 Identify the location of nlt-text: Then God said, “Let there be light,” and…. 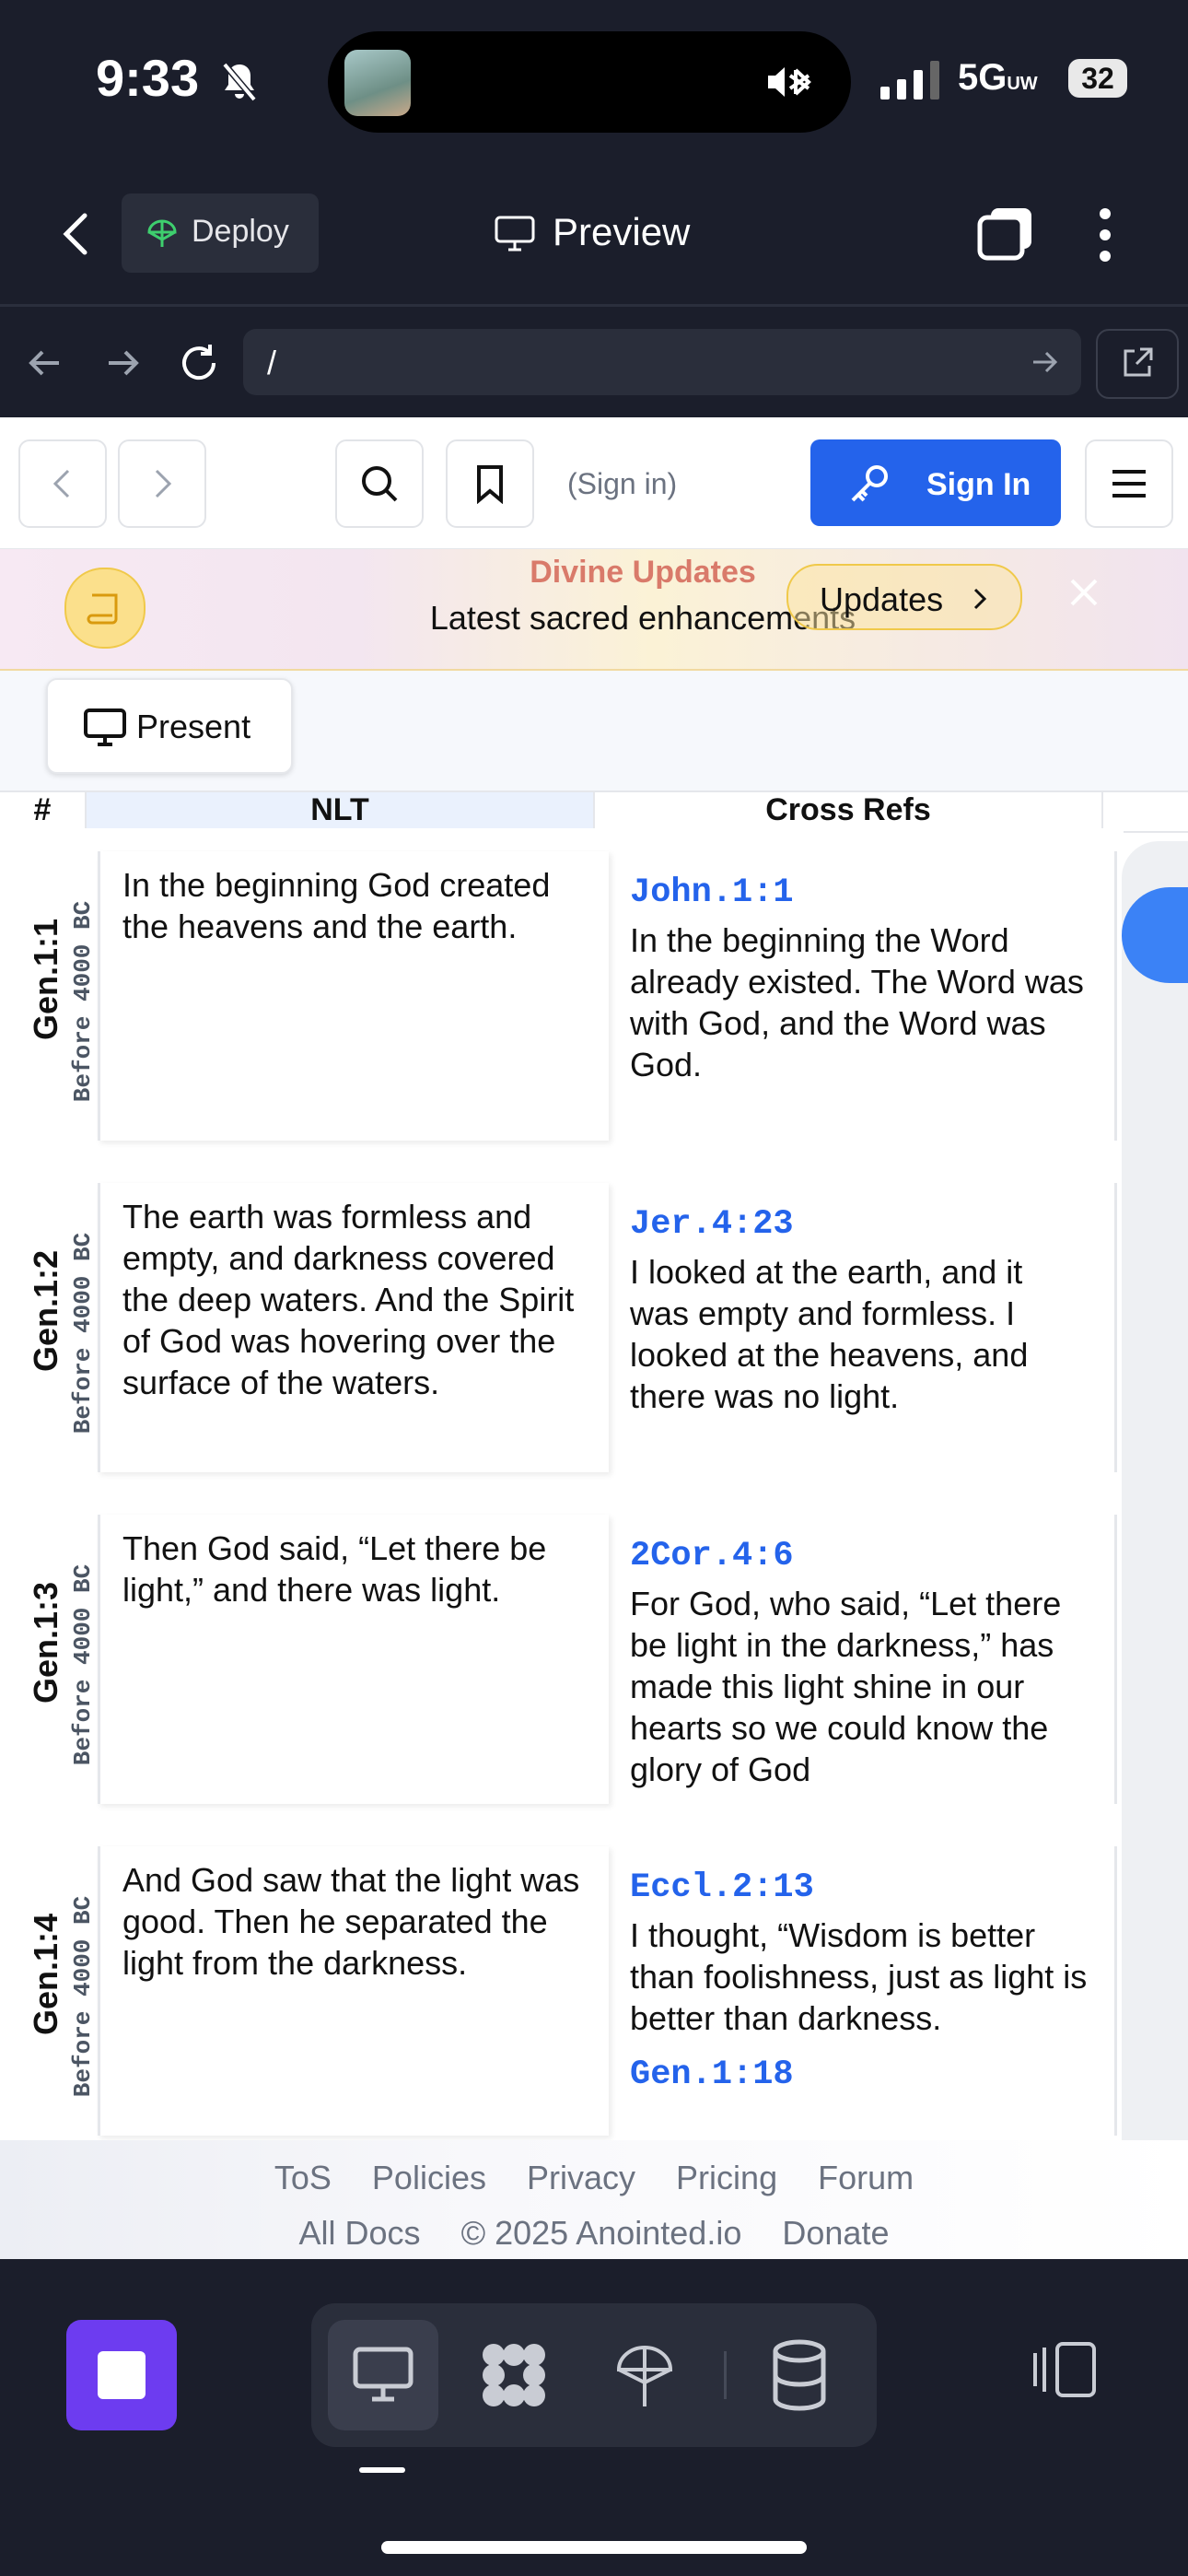
(335, 1569).